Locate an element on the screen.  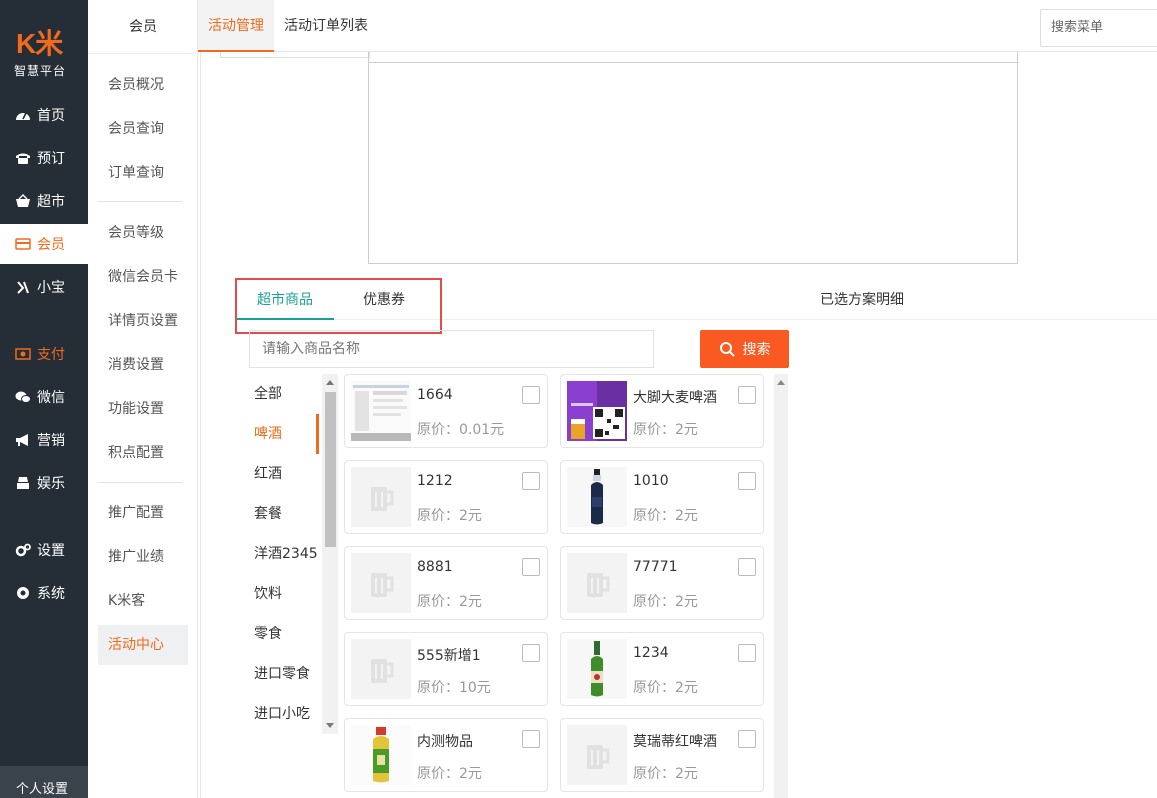
category-item: 进口小吃 is located at coordinates (282, 713).